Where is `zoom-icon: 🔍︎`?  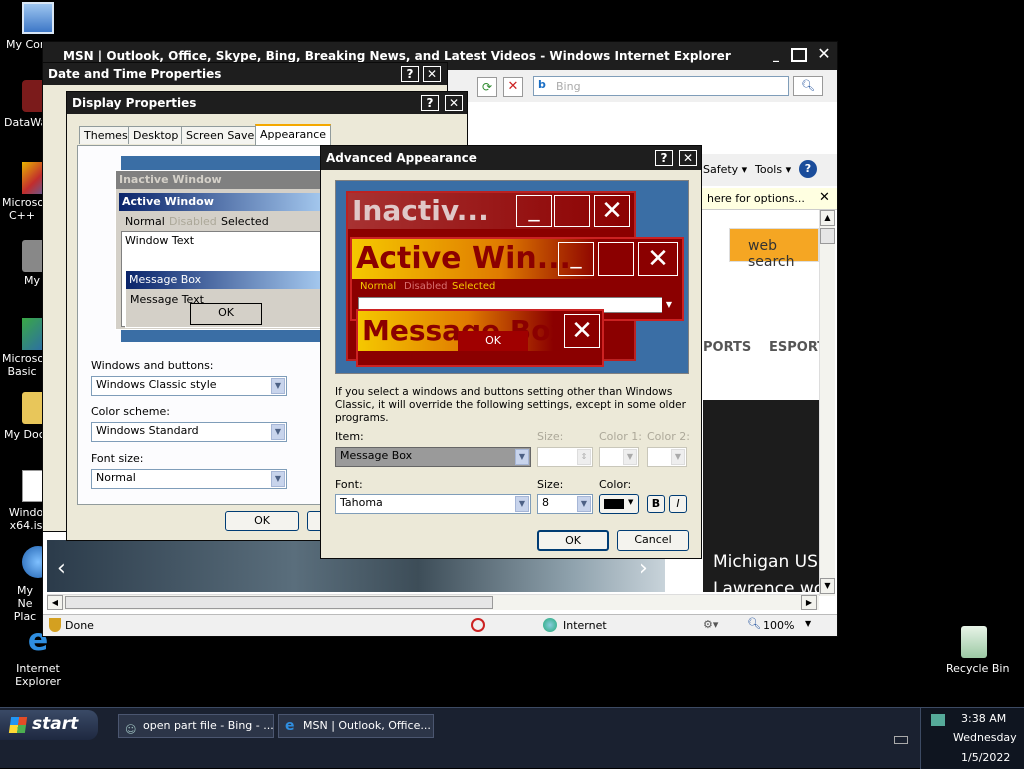
zoom-icon: 🔍︎ is located at coordinates (754, 623).